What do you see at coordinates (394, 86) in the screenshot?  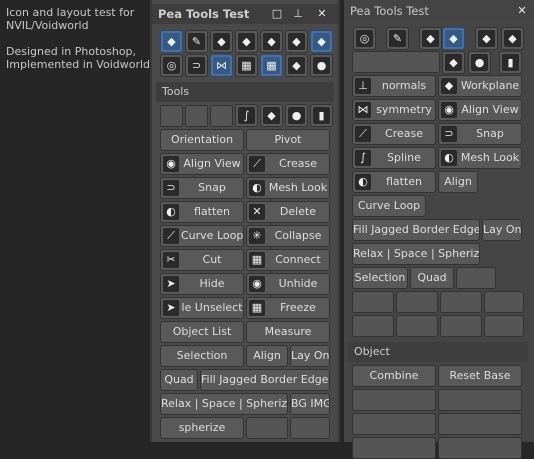 I see `normals-button: ⊥ normals` at bounding box center [394, 86].